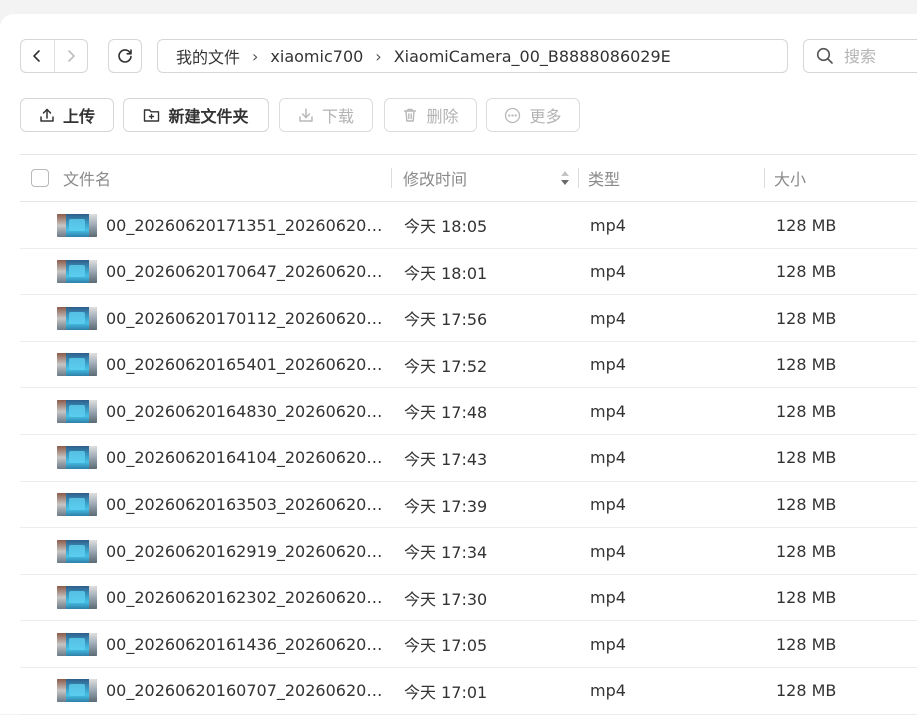  I want to click on sort-icon, so click(565, 178).